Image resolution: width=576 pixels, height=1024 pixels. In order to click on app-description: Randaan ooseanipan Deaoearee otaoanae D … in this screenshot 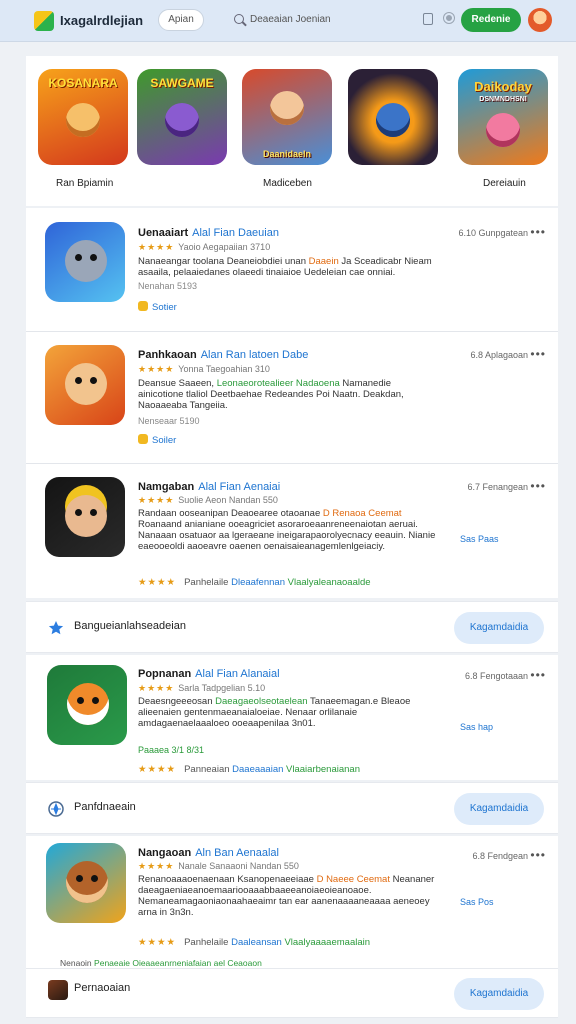, I will do `click(287, 530)`.